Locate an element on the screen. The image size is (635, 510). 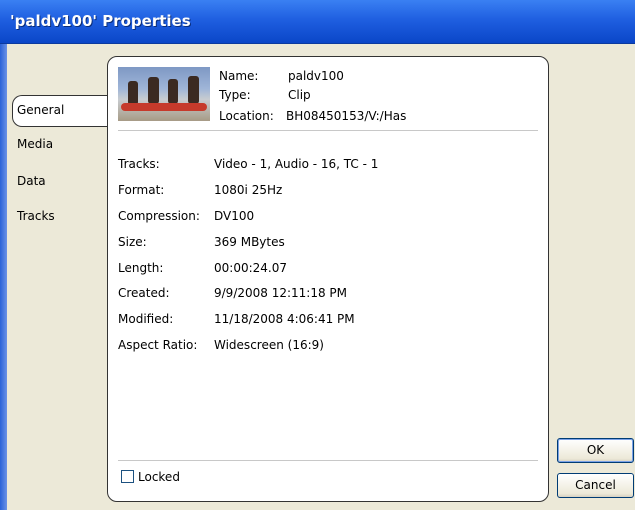
prop-value: DV100 is located at coordinates (234, 216).